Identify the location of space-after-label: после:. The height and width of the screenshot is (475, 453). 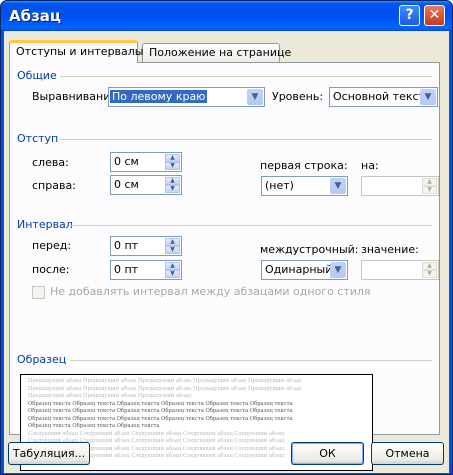
(51, 269).